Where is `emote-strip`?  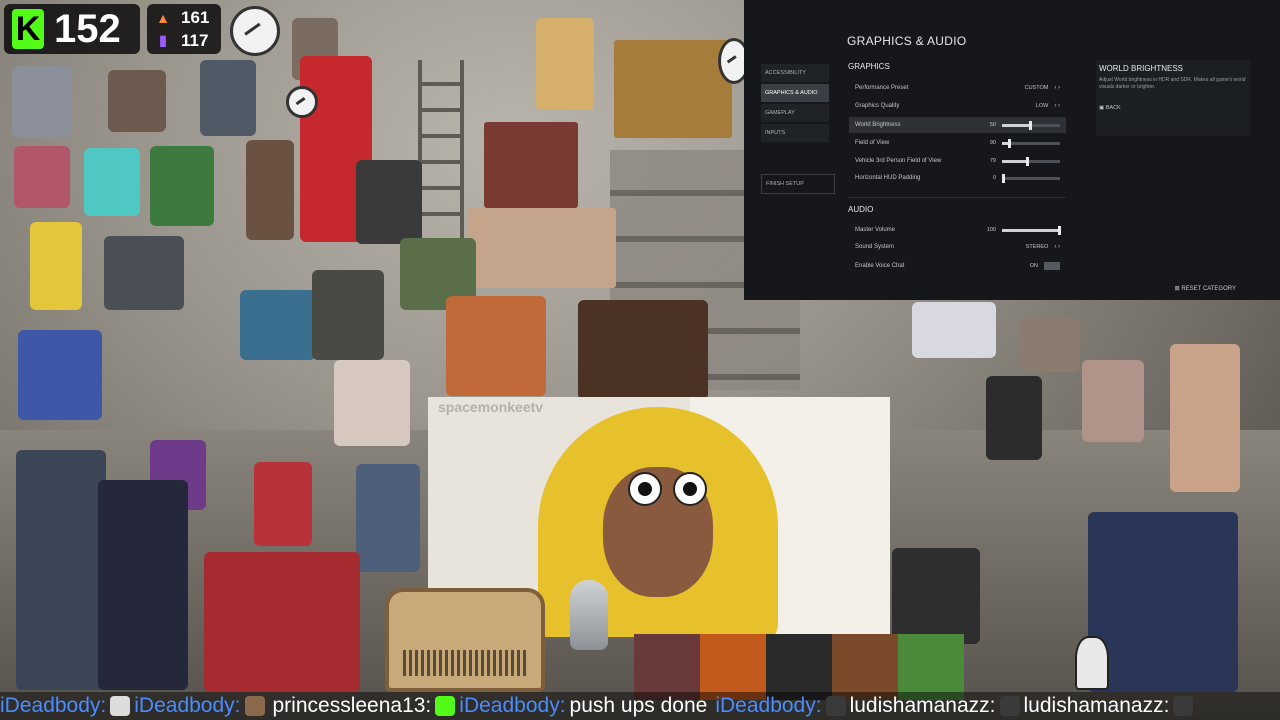 emote-strip is located at coordinates (799, 667).